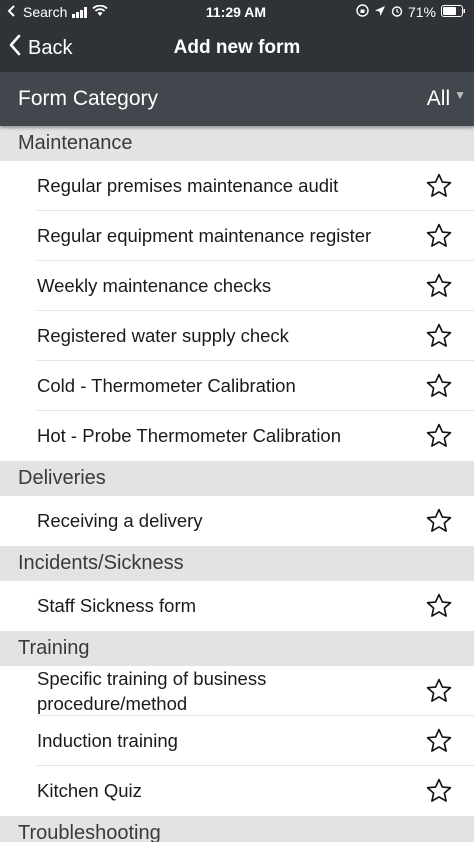  Describe the element at coordinates (15, 48) in the screenshot. I see `chevron-left-icon` at that location.